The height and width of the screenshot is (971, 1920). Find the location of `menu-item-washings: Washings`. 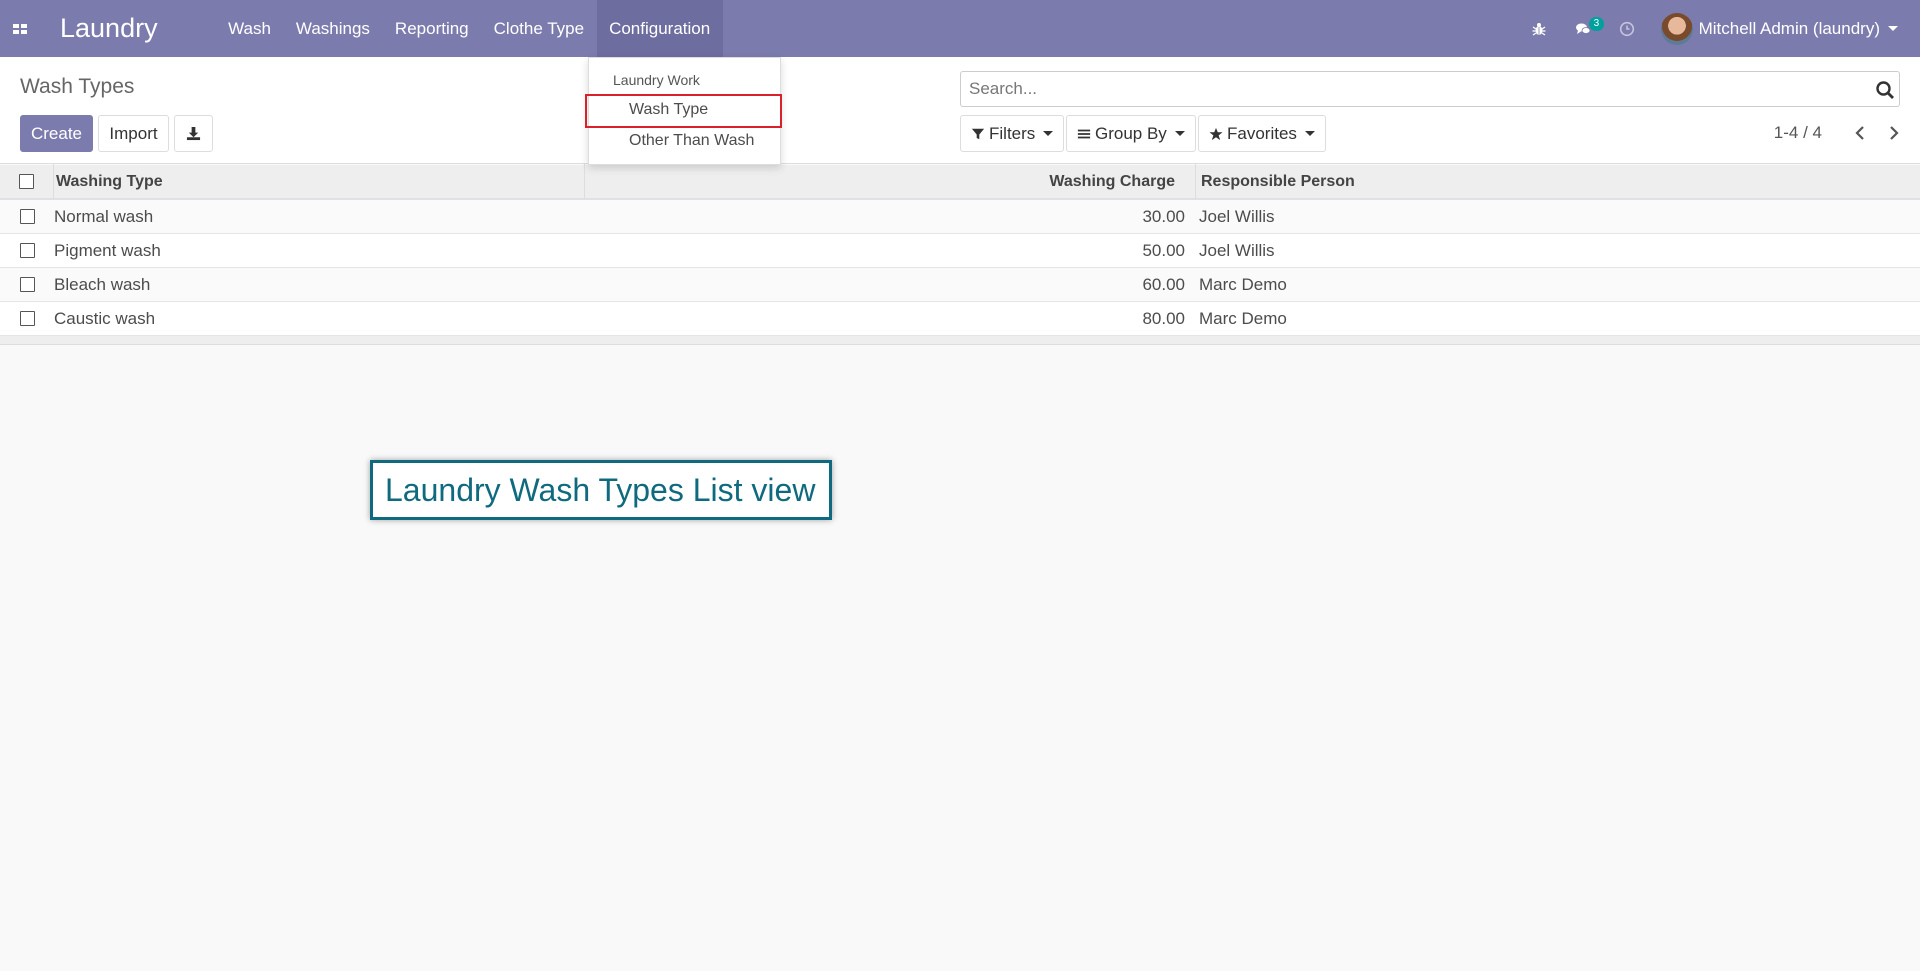

menu-item-washings: Washings is located at coordinates (332, 28).